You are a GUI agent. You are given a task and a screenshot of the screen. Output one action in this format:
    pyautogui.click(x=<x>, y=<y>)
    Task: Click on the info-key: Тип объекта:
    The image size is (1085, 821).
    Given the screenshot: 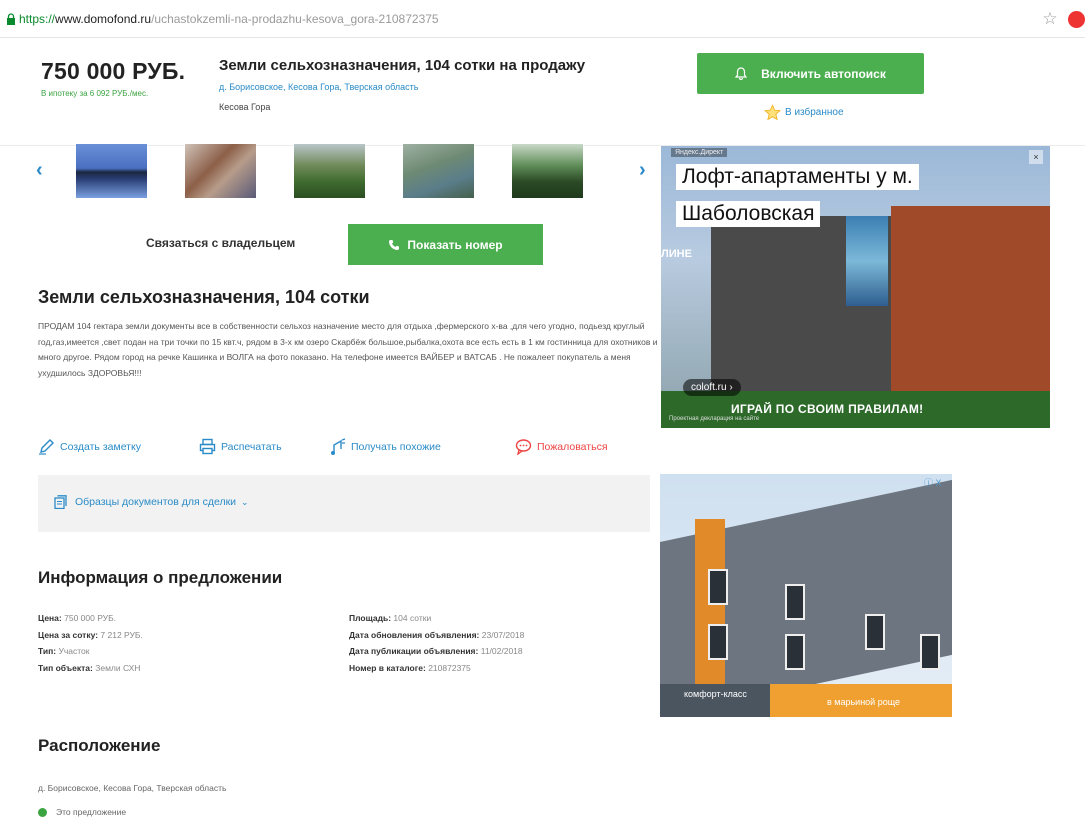 What is the action you would take?
    pyautogui.click(x=65, y=667)
    